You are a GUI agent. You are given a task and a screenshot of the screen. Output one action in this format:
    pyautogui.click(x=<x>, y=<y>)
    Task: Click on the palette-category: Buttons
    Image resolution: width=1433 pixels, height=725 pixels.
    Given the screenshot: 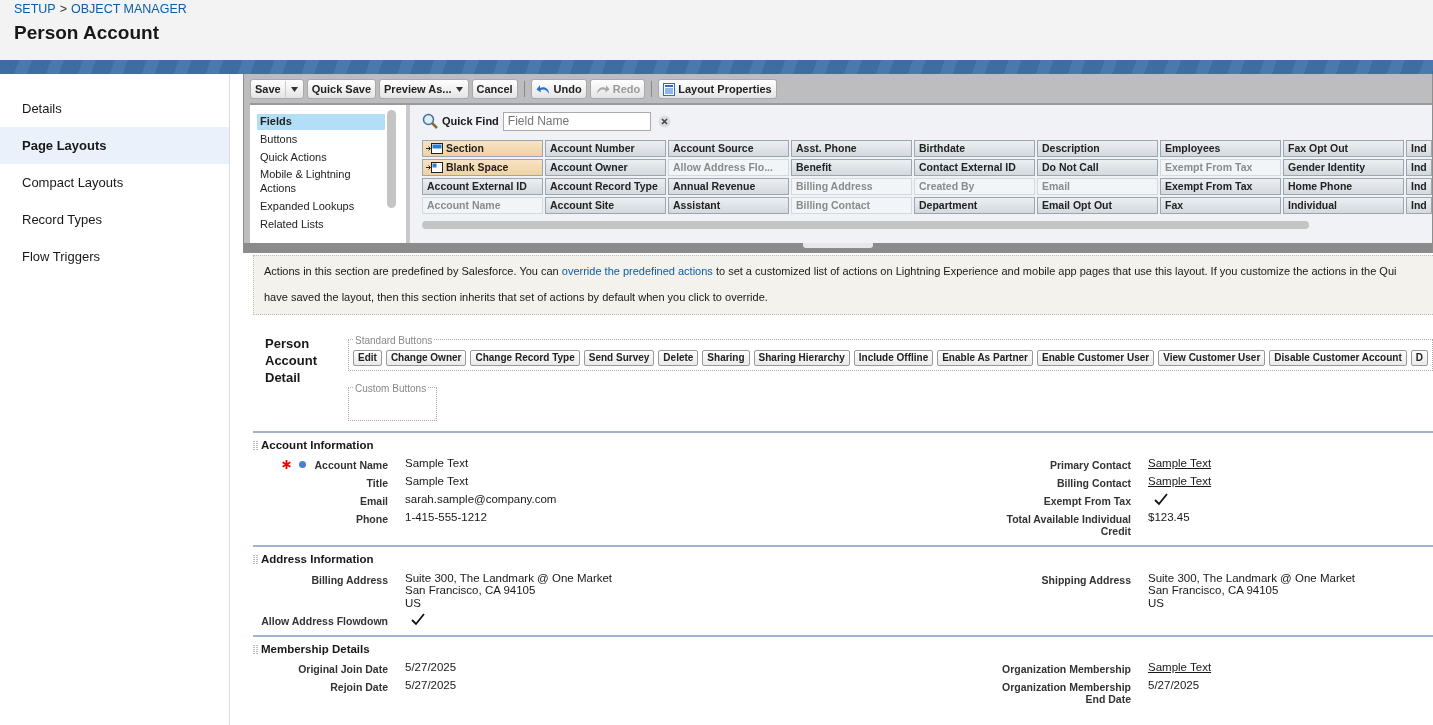 What is the action you would take?
    pyautogui.click(x=321, y=139)
    